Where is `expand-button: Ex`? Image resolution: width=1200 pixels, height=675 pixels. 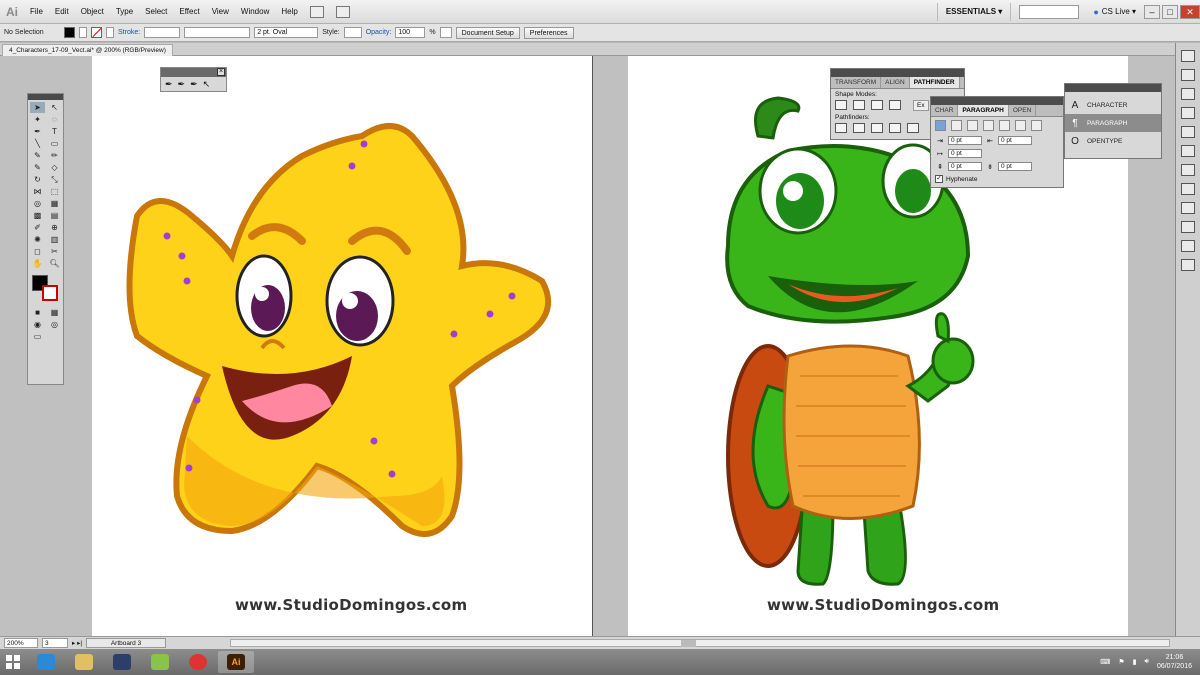
expand-button: Ex is located at coordinates (921, 105).